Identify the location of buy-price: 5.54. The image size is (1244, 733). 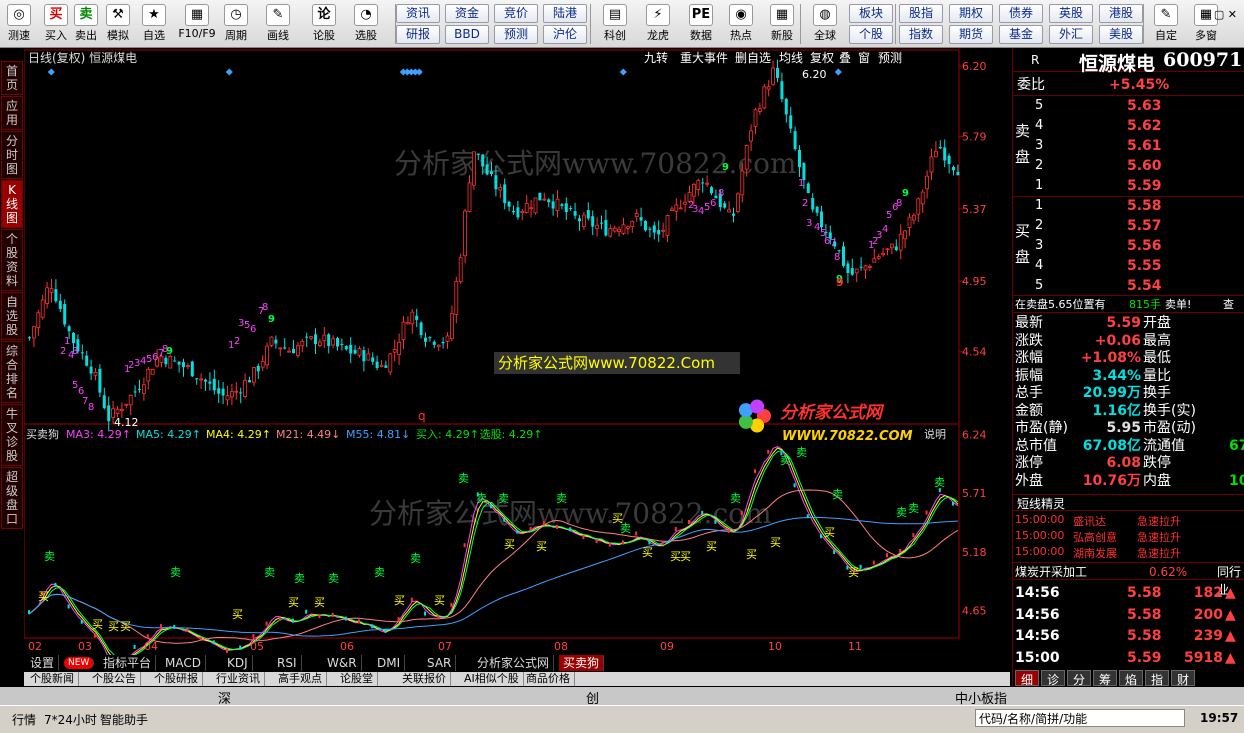
(1144, 286).